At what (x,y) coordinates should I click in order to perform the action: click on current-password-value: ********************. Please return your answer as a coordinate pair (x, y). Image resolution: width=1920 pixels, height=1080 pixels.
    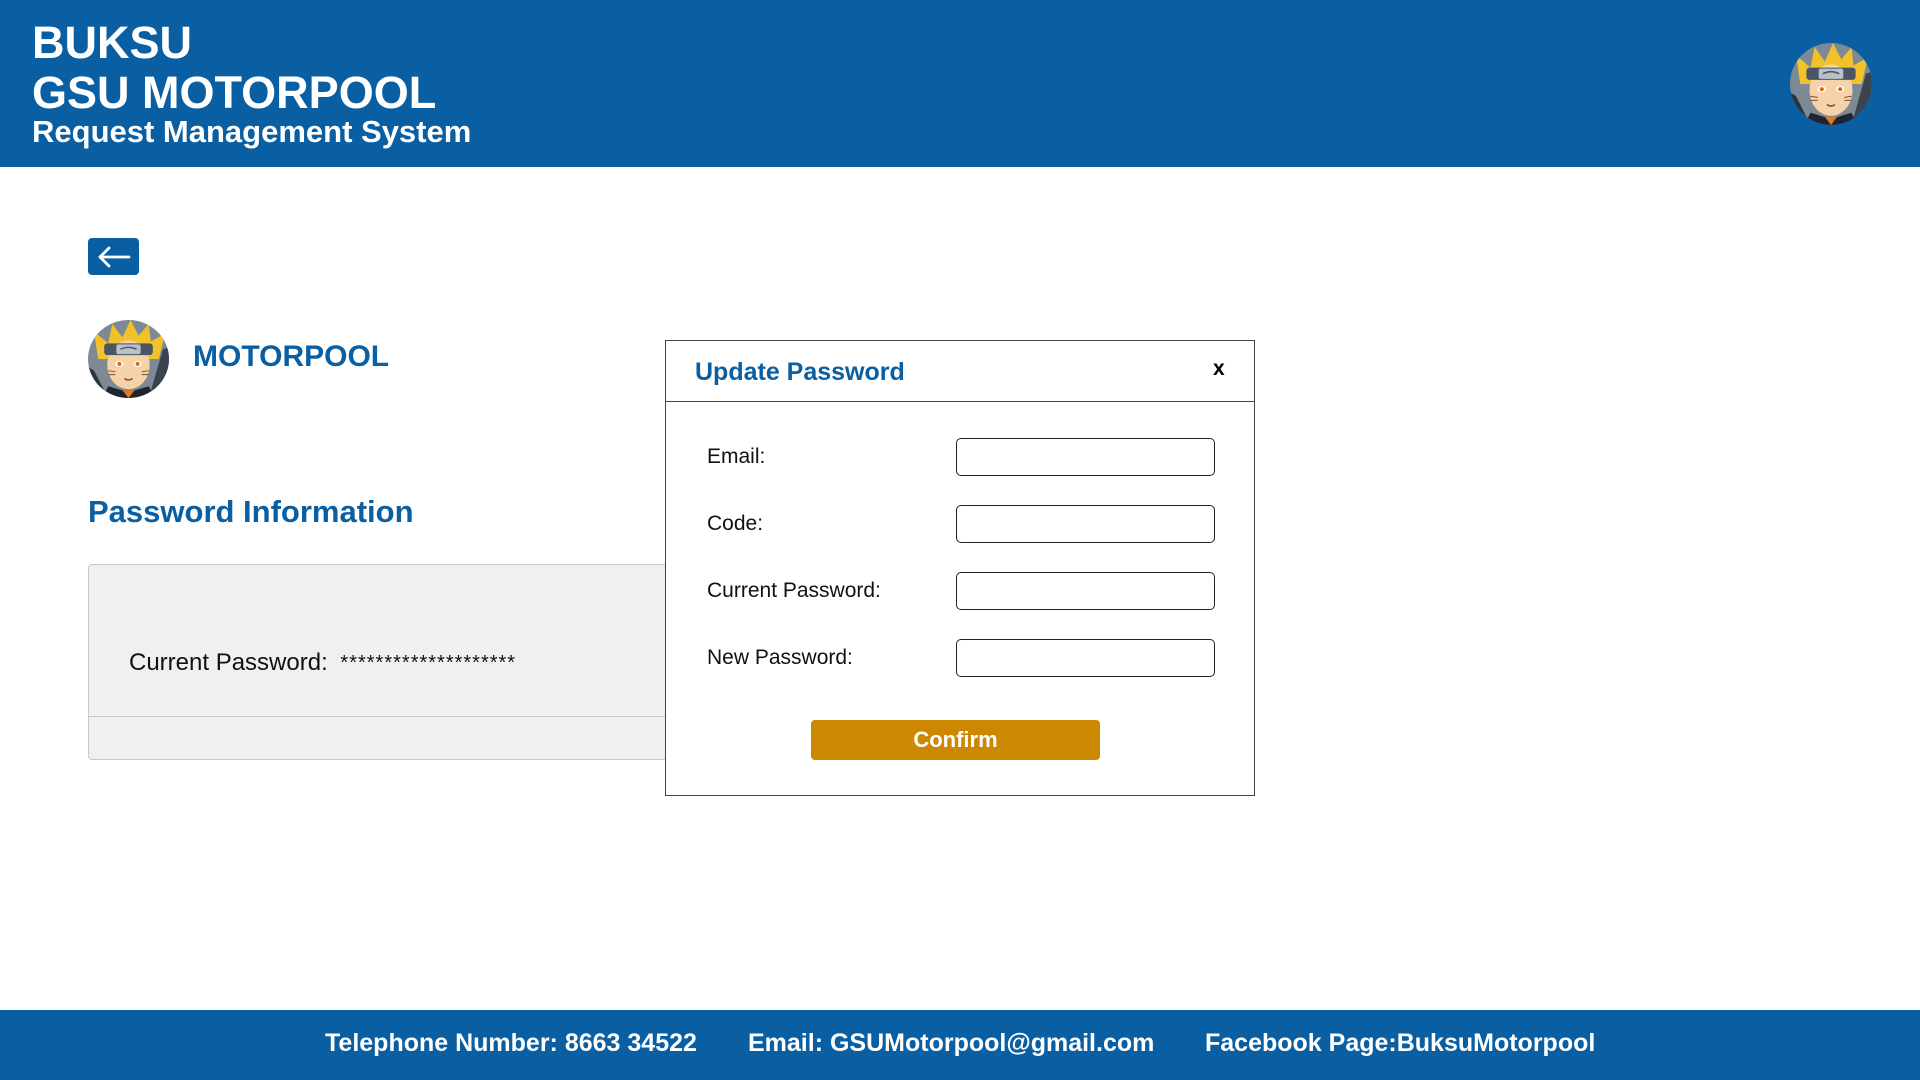
    Looking at the image, I should click on (428, 663).